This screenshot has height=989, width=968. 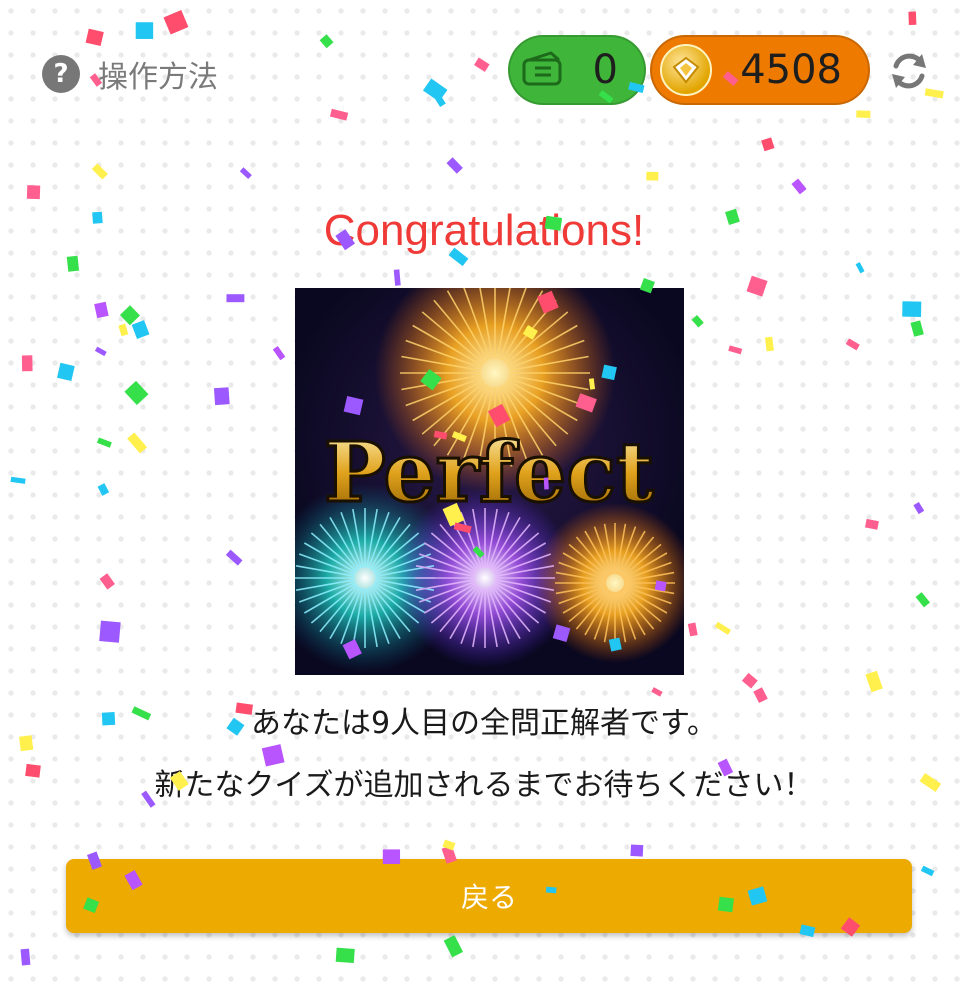 I want to click on coin-icon-wrap, so click(x=686, y=70).